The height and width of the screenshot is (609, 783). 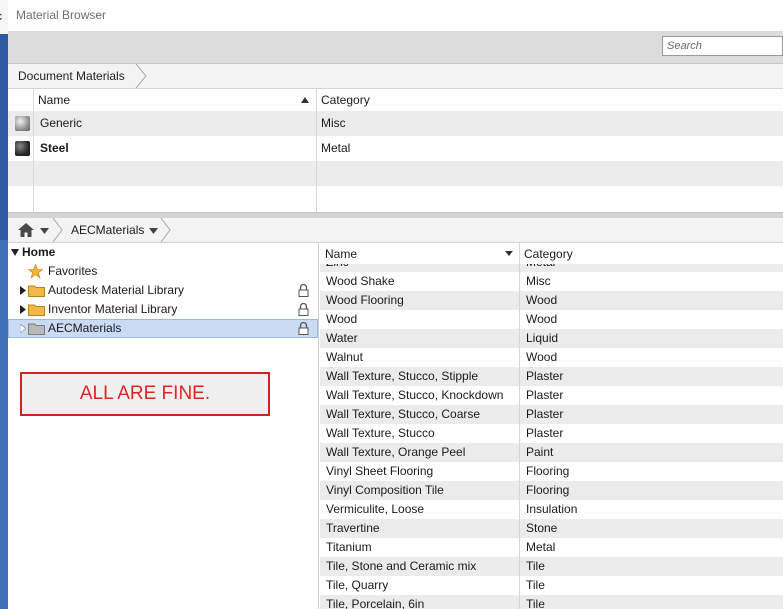 I want to click on tree-label: Inventor Material Library, so click(x=113, y=309).